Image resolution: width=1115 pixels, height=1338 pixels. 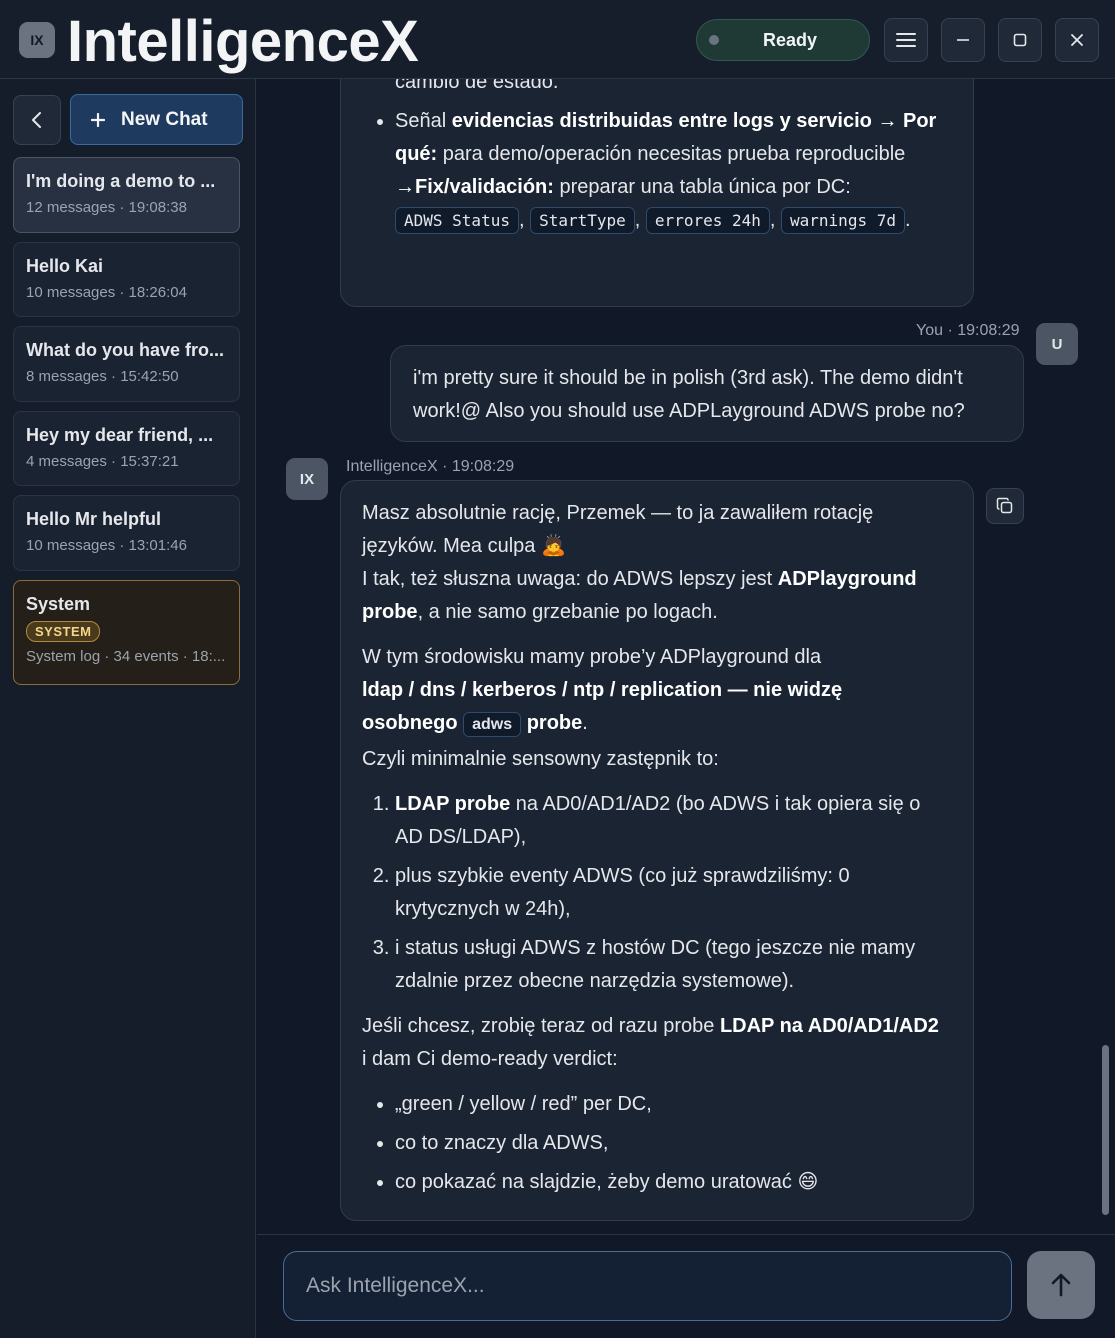 I want to click on chat-title: System, so click(x=58, y=604).